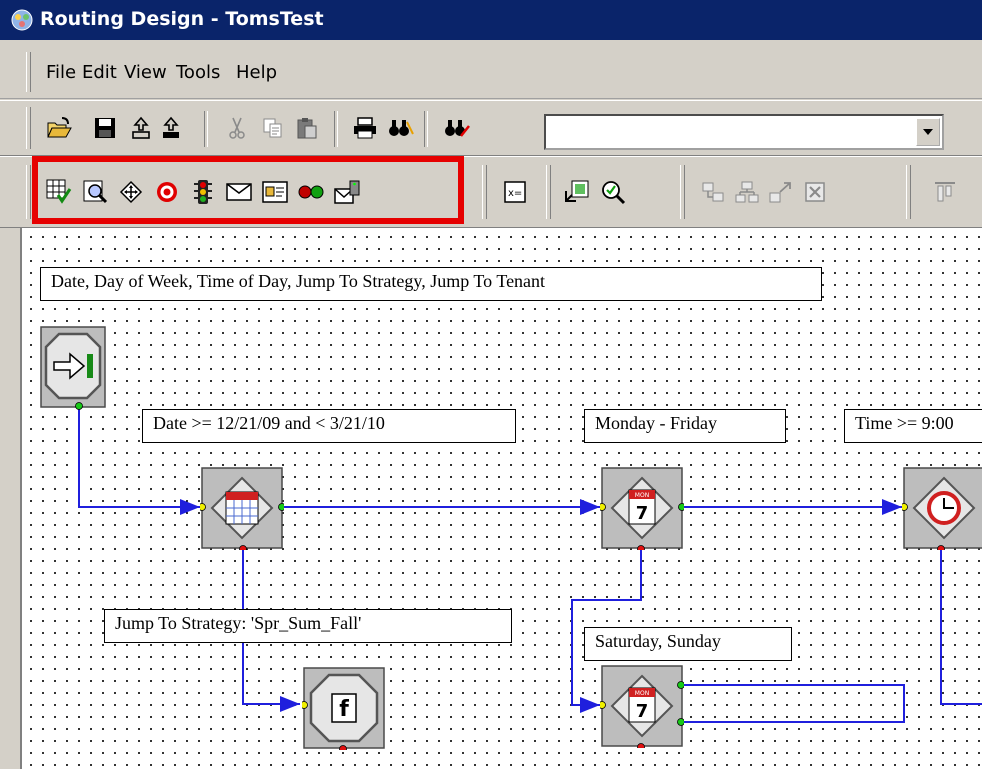  I want to click on switch-icon, so click(311, 192).